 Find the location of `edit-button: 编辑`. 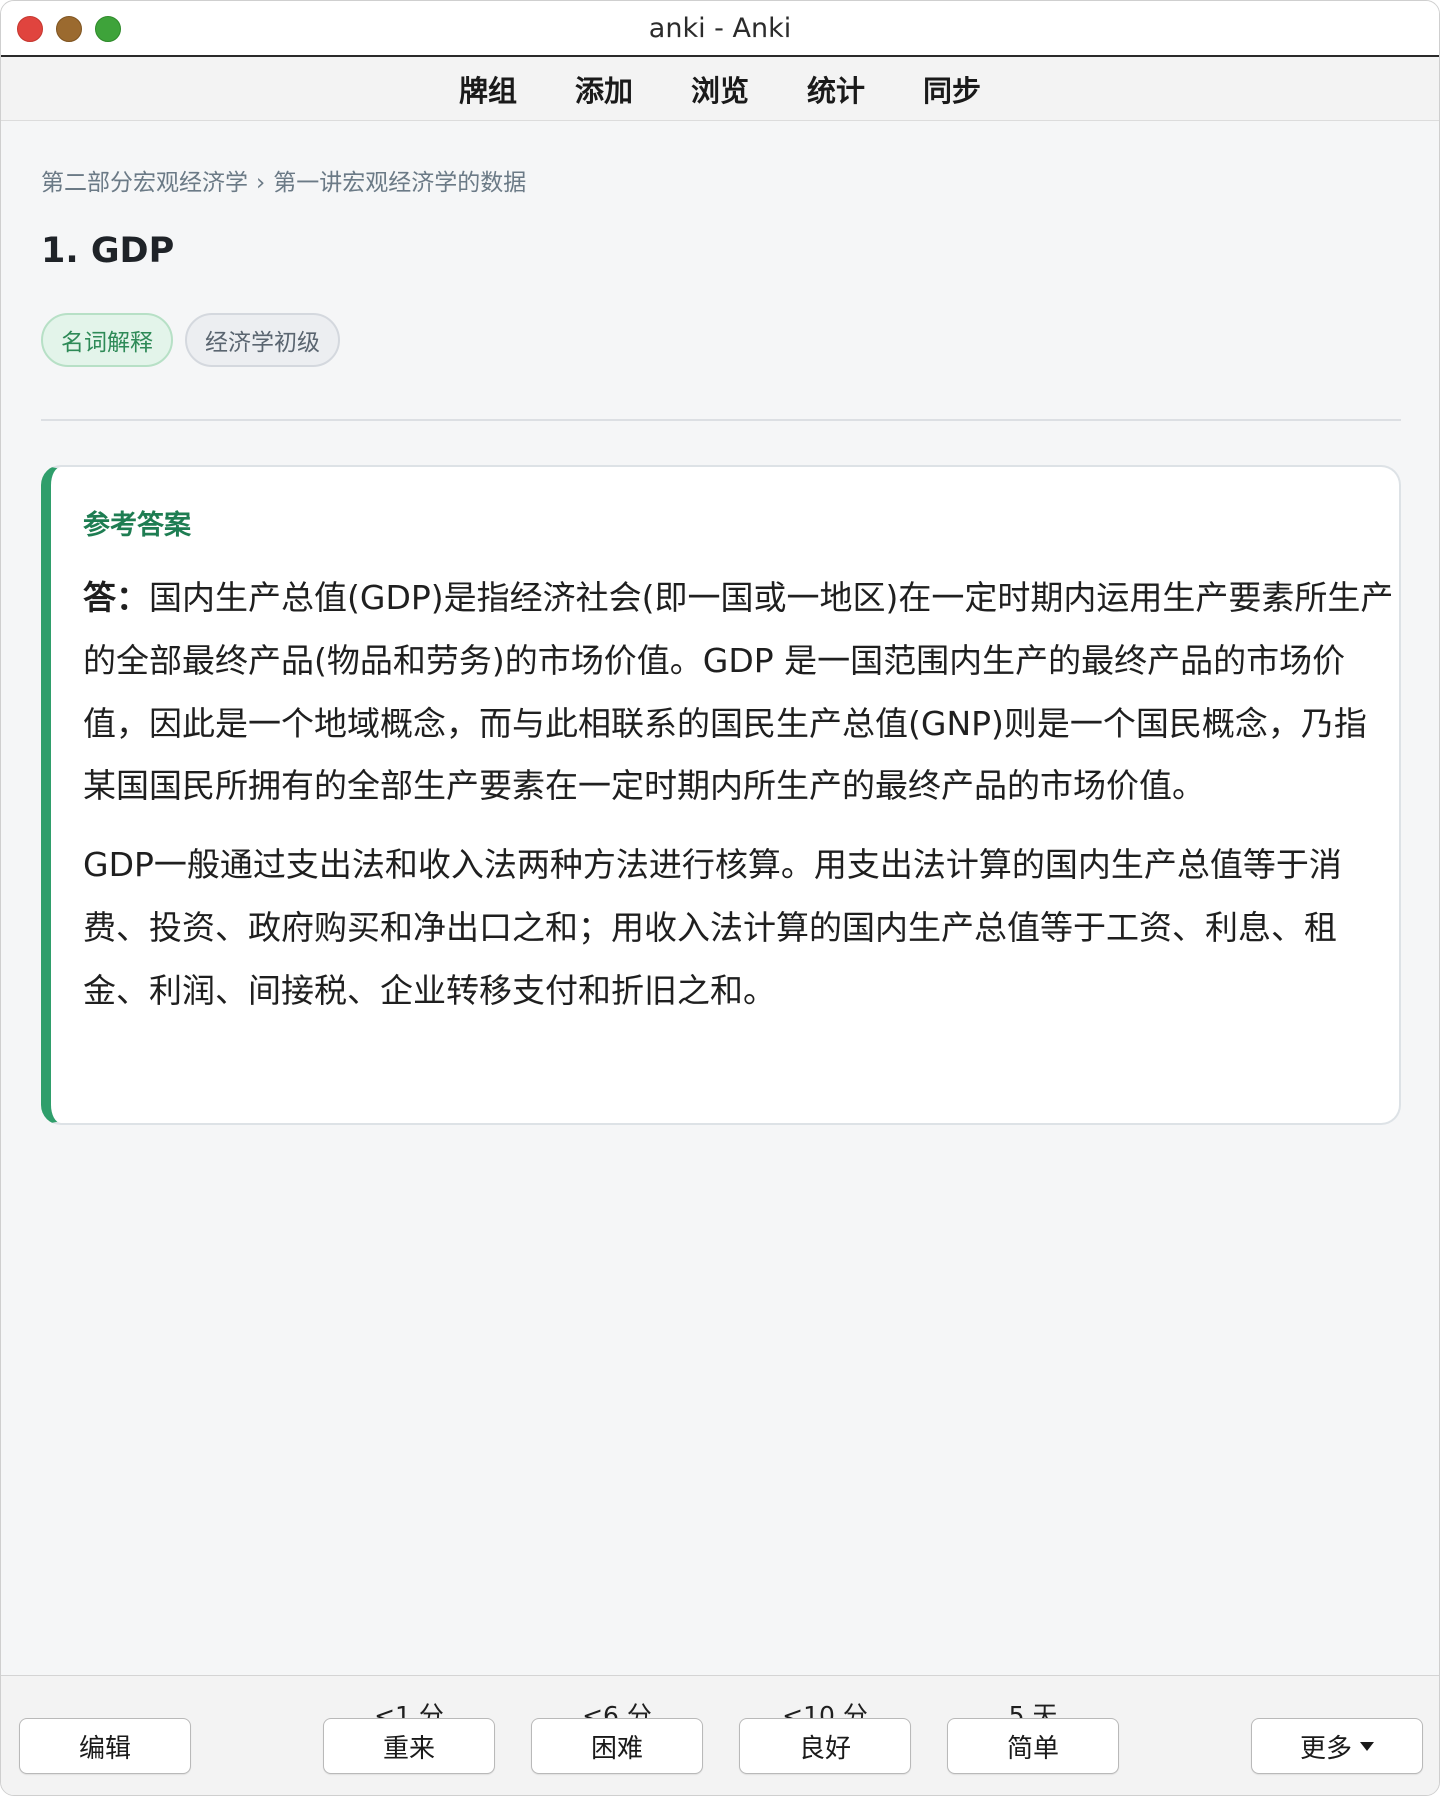

edit-button: 编辑 is located at coordinates (105, 1746).